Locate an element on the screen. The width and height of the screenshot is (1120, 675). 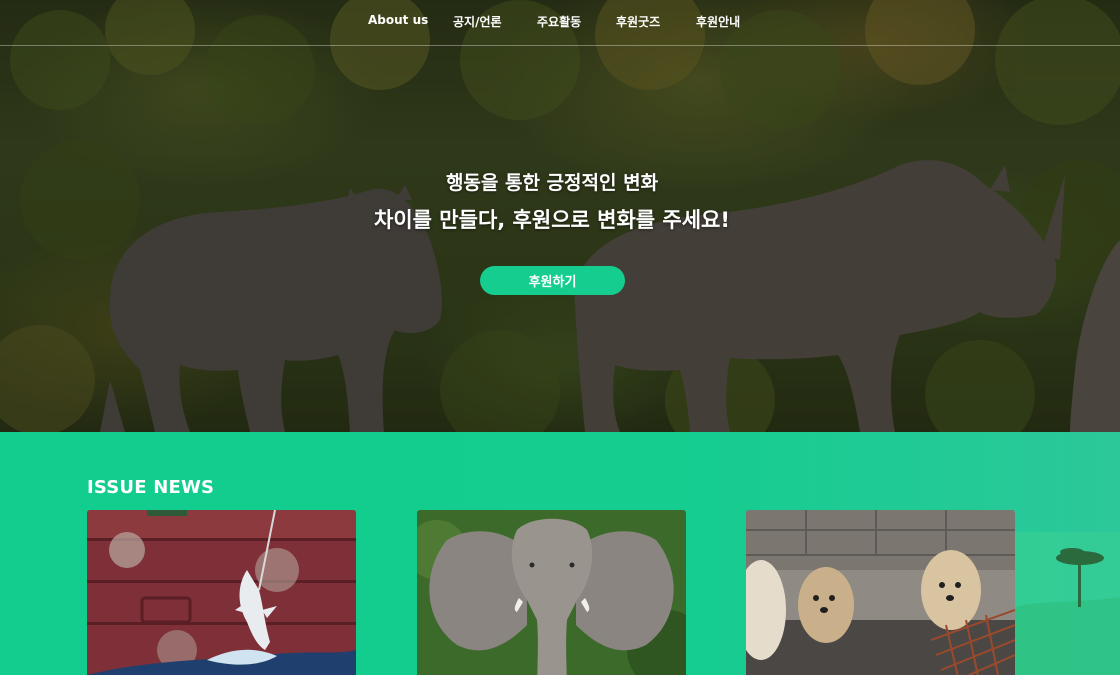
shark-hook-photo is located at coordinates (221, 592).